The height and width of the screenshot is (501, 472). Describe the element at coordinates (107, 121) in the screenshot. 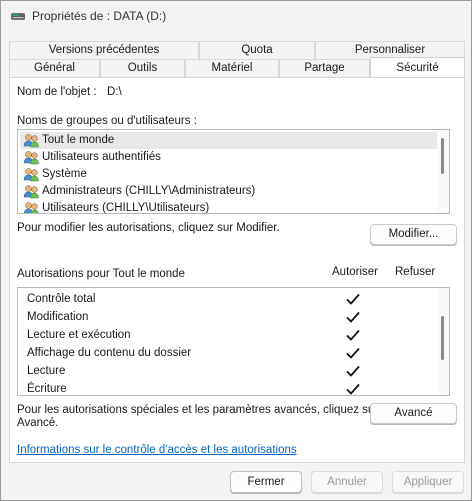

I see `groups-label: Noms de groupes ou d'utilisateurs :` at that location.